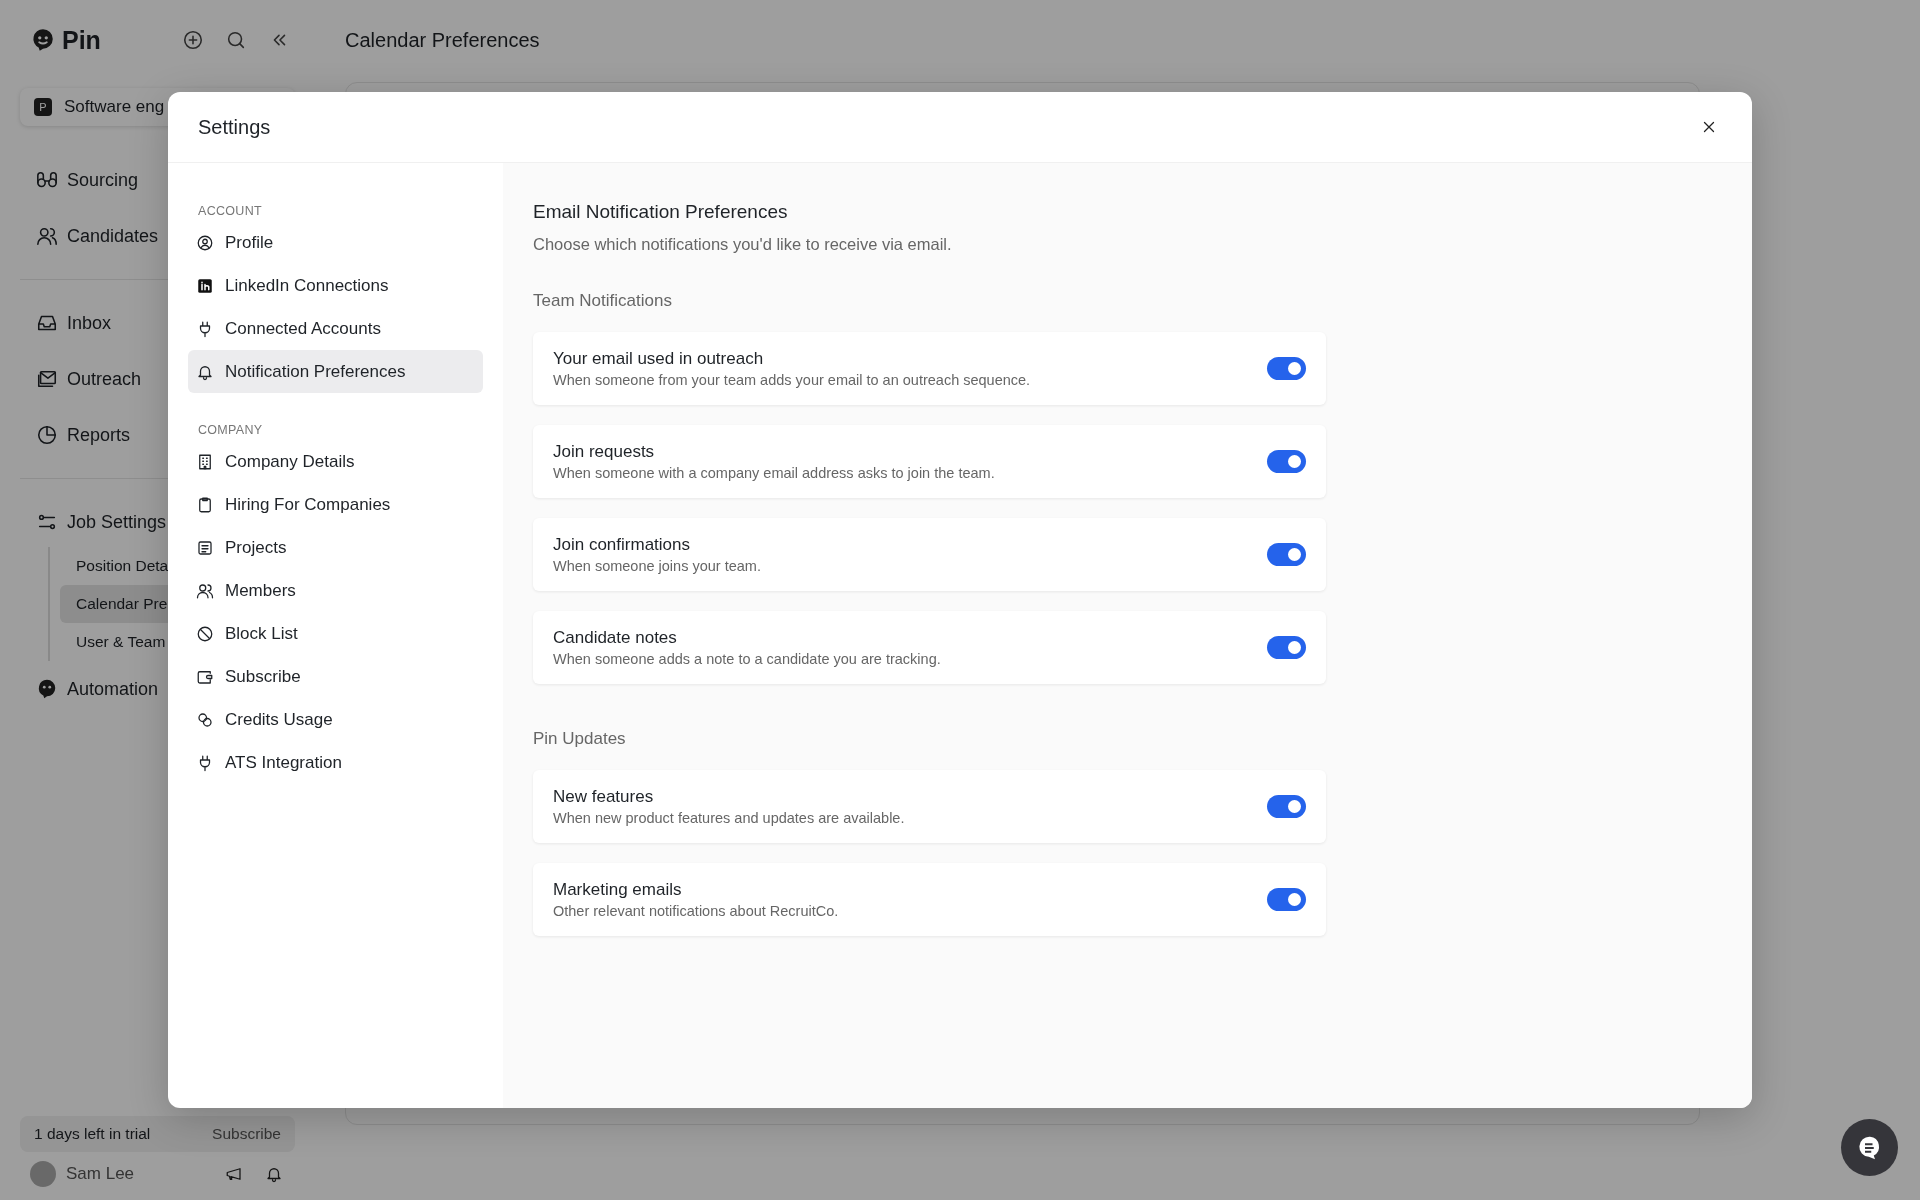 This screenshot has width=1920, height=1200. What do you see at coordinates (92, 1134) in the screenshot?
I see `trial-text: 1 days left in trial` at bounding box center [92, 1134].